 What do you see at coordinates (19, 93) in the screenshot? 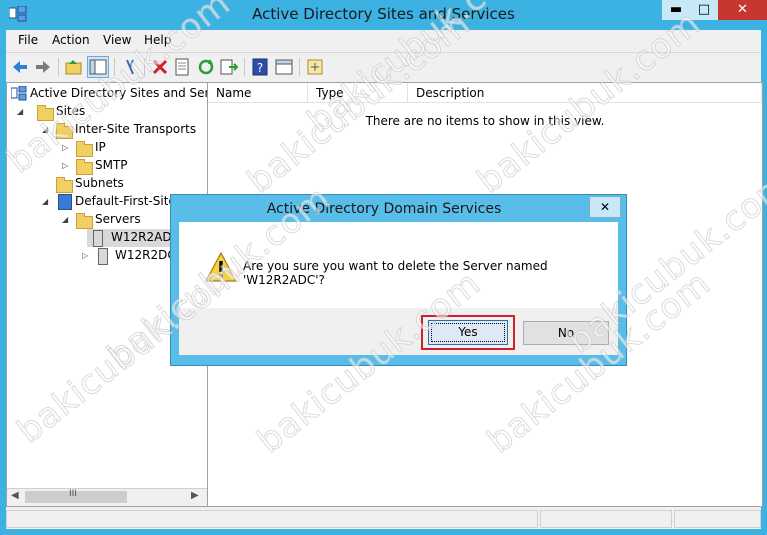
I see `sites-services-icon` at bounding box center [19, 93].